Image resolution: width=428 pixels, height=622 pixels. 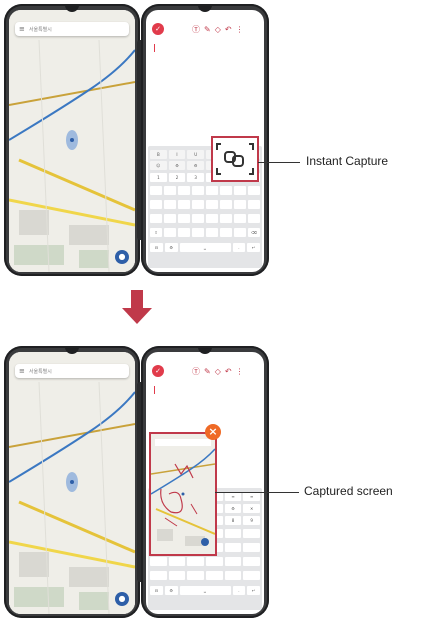 What do you see at coordinates (183, 494) in the screenshot?
I see `captured-screen-thumbnail` at bounding box center [183, 494].